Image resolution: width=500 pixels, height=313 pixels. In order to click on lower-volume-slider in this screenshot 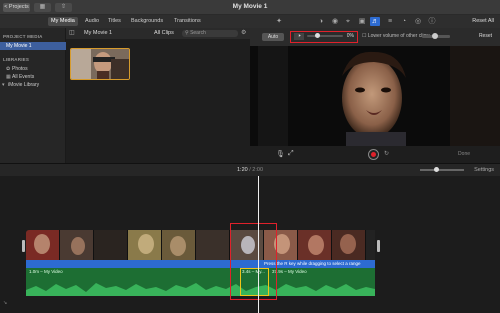, I will do `click(436, 36)`.